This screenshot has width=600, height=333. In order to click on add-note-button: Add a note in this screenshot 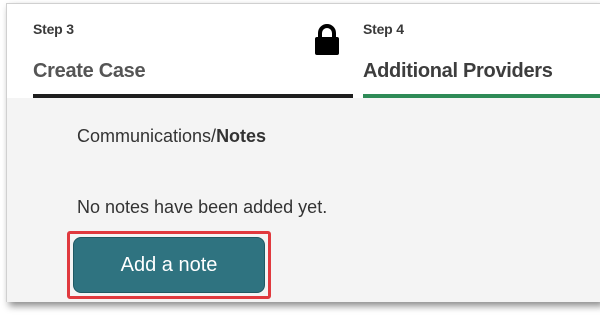, I will do `click(169, 265)`.